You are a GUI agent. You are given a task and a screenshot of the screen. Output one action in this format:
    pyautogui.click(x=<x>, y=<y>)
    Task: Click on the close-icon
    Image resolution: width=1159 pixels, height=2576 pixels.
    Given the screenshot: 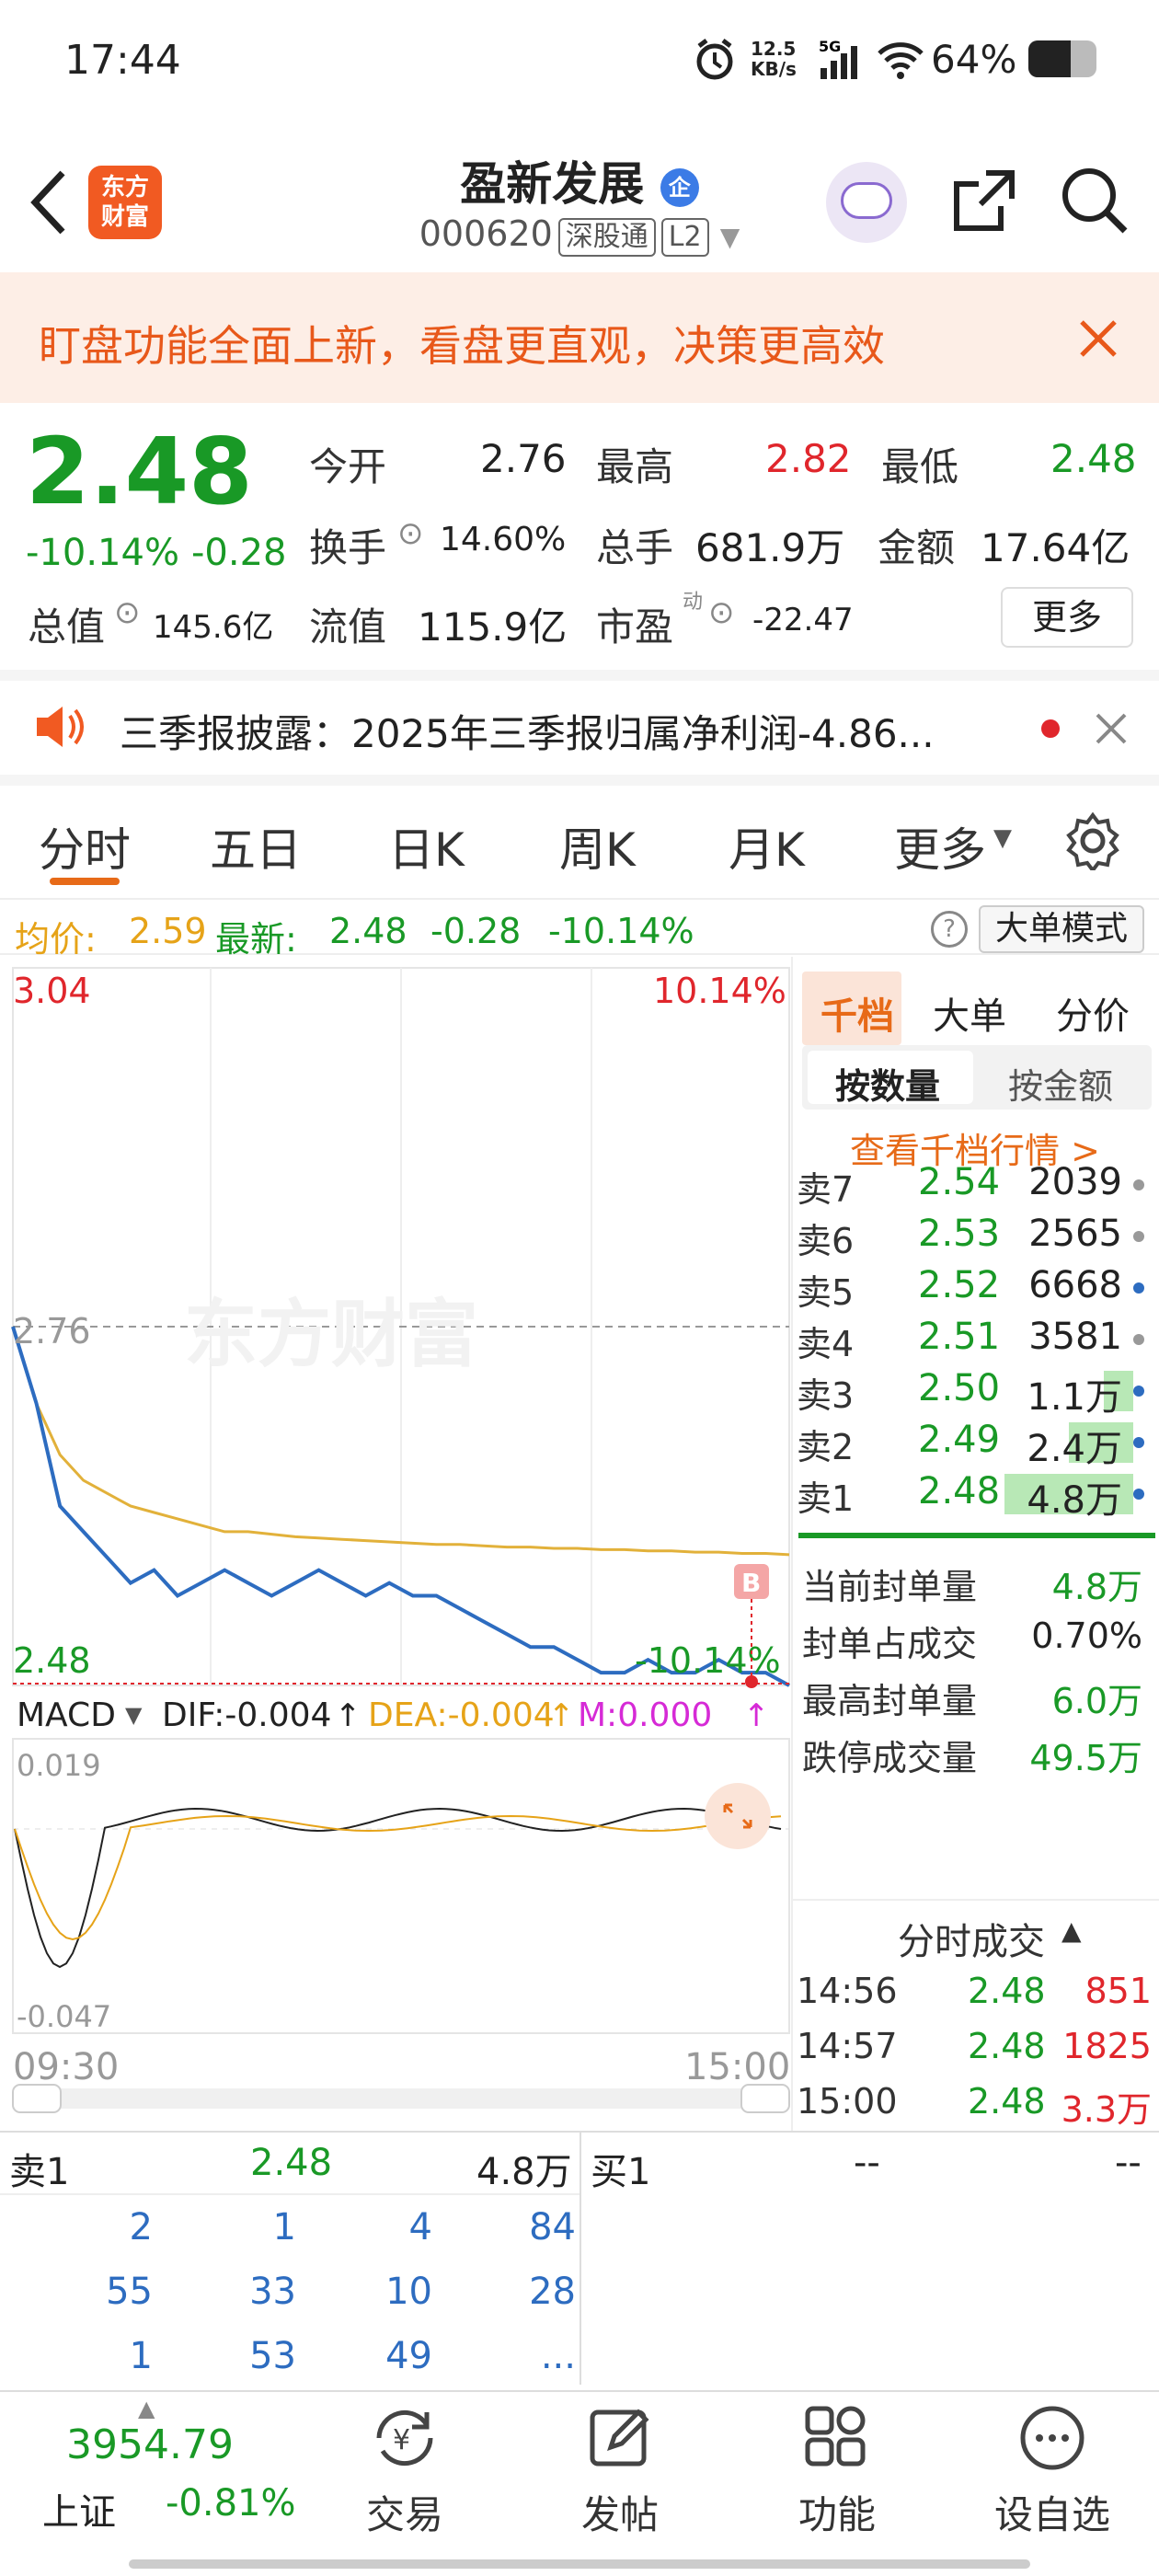 What is the action you would take?
    pyautogui.click(x=1098, y=338)
    